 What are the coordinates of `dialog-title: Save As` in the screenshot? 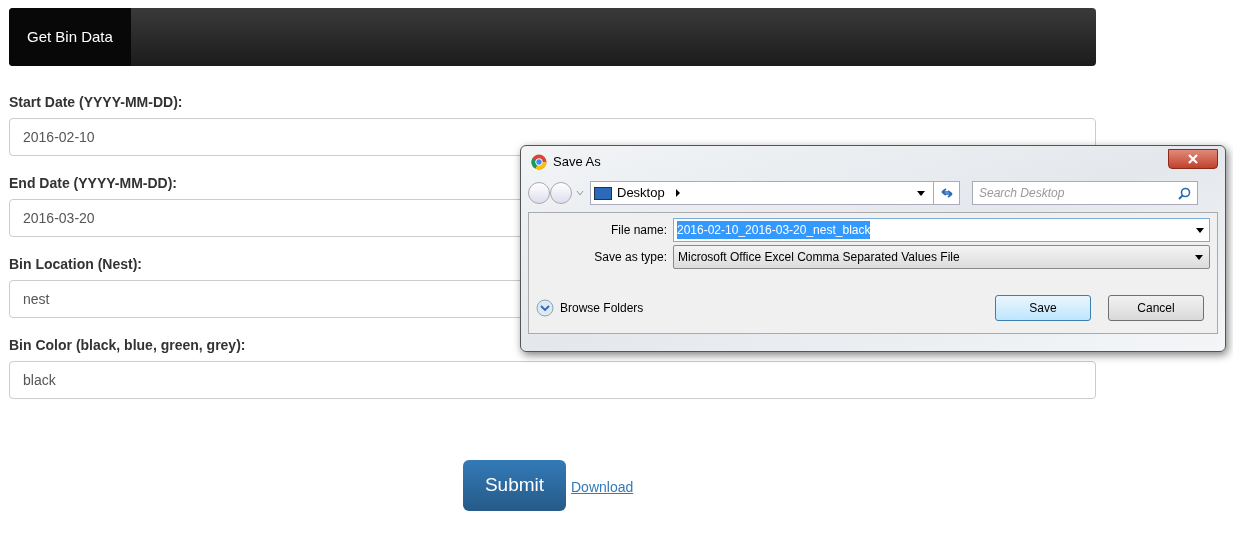 It's located at (577, 162).